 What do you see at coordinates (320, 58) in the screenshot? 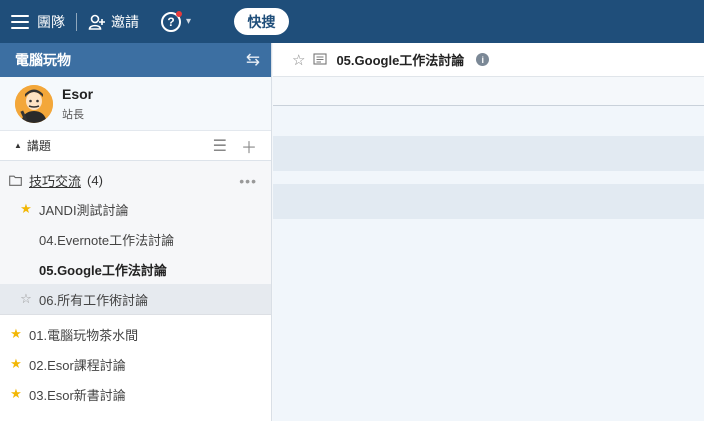
I see `topic-icon` at bounding box center [320, 58].